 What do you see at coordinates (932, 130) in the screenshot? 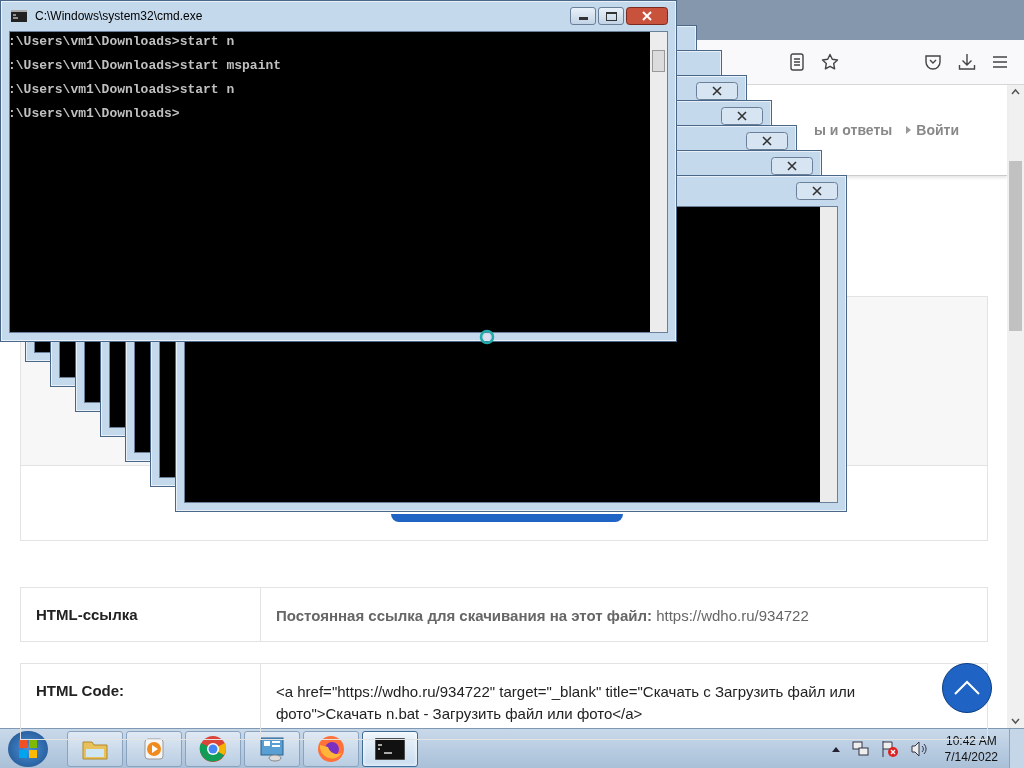
I see `login-link: Войти` at bounding box center [932, 130].